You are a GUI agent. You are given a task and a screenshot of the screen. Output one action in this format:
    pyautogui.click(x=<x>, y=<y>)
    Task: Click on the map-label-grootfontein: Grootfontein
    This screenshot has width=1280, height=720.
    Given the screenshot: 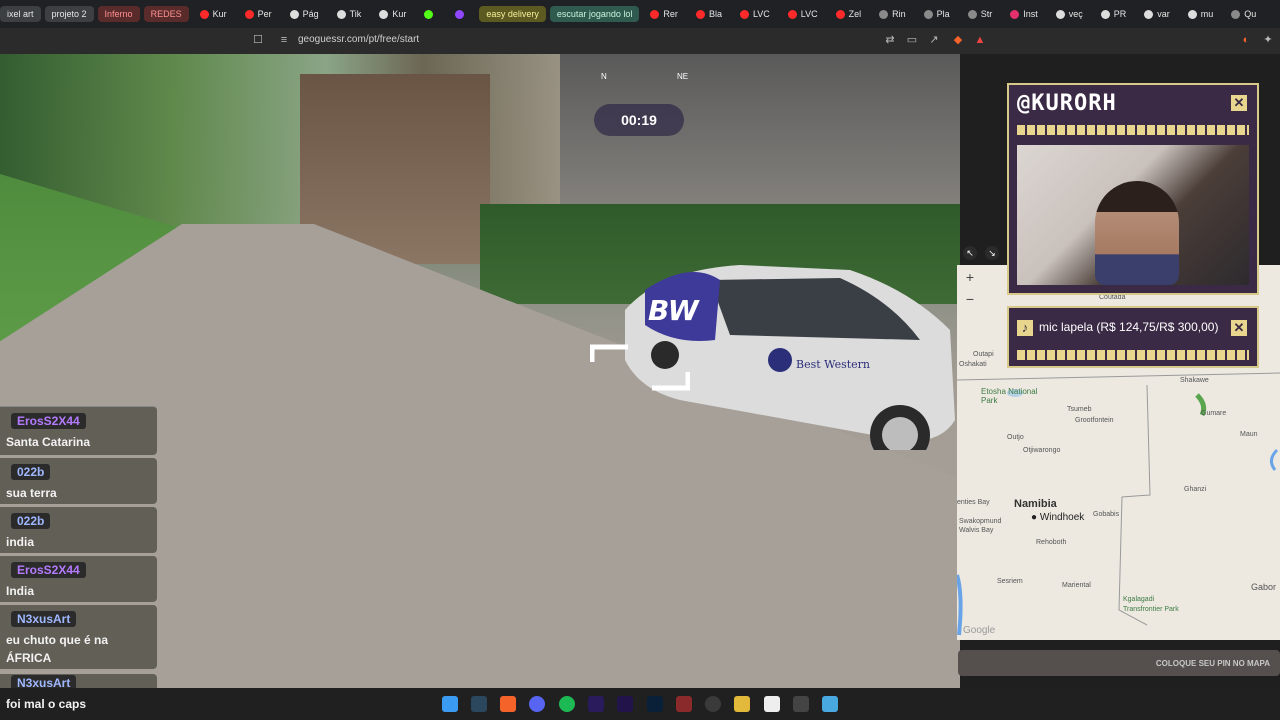 What is the action you would take?
    pyautogui.click(x=1094, y=420)
    